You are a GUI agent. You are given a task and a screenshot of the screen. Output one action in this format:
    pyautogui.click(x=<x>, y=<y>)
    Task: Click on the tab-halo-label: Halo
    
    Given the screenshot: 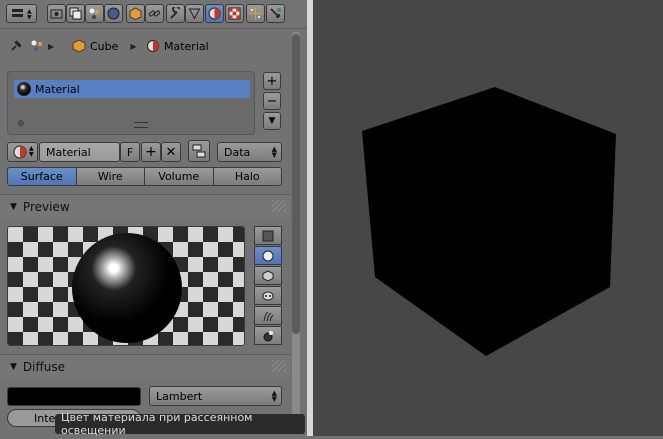 What is the action you would take?
    pyautogui.click(x=247, y=176)
    